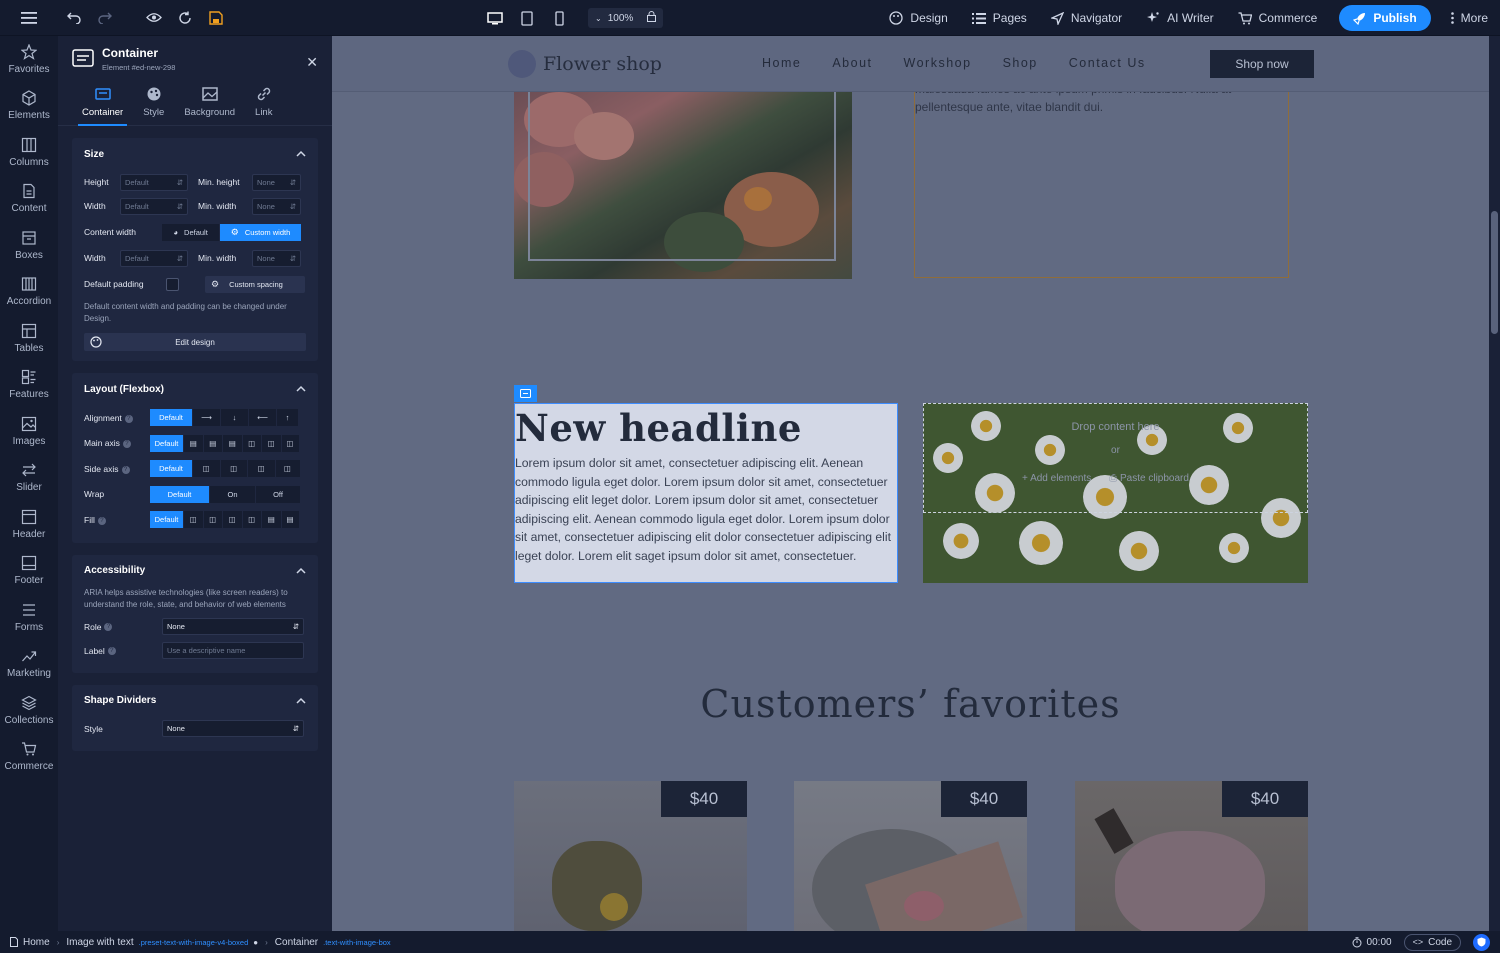  What do you see at coordinates (288, 469) in the screenshot?
I see `align-stretch-icon: ◫` at bounding box center [288, 469].